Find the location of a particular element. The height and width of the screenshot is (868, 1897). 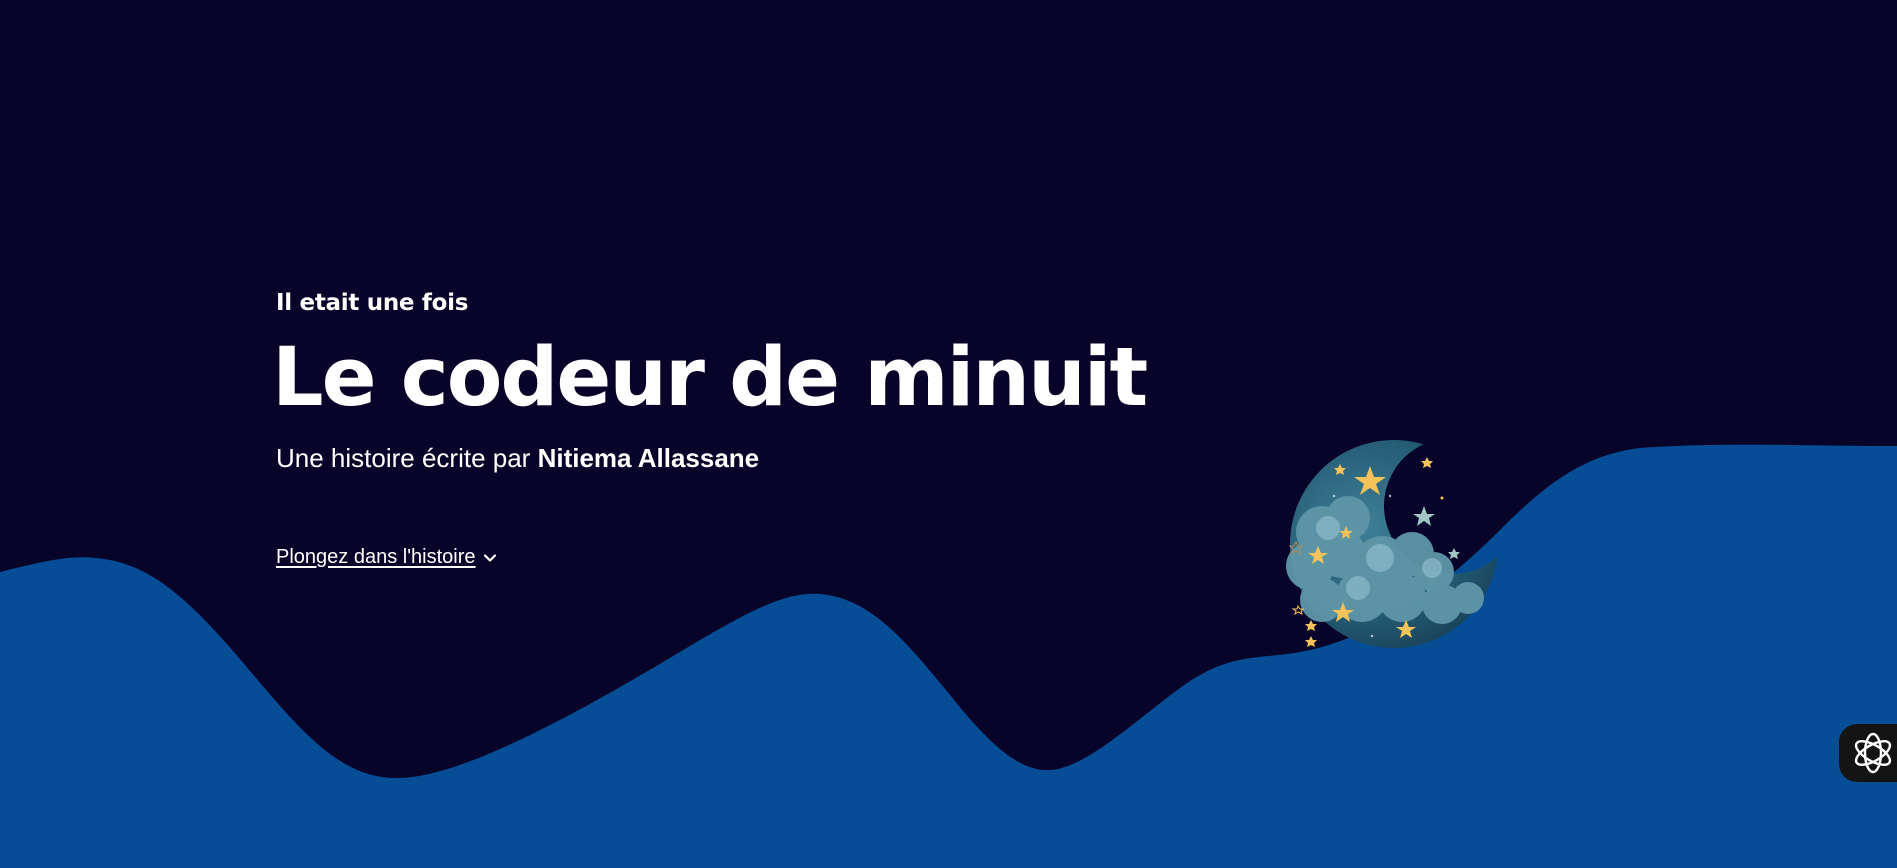

author-name: Nitiema Allassane is located at coordinates (648, 458).